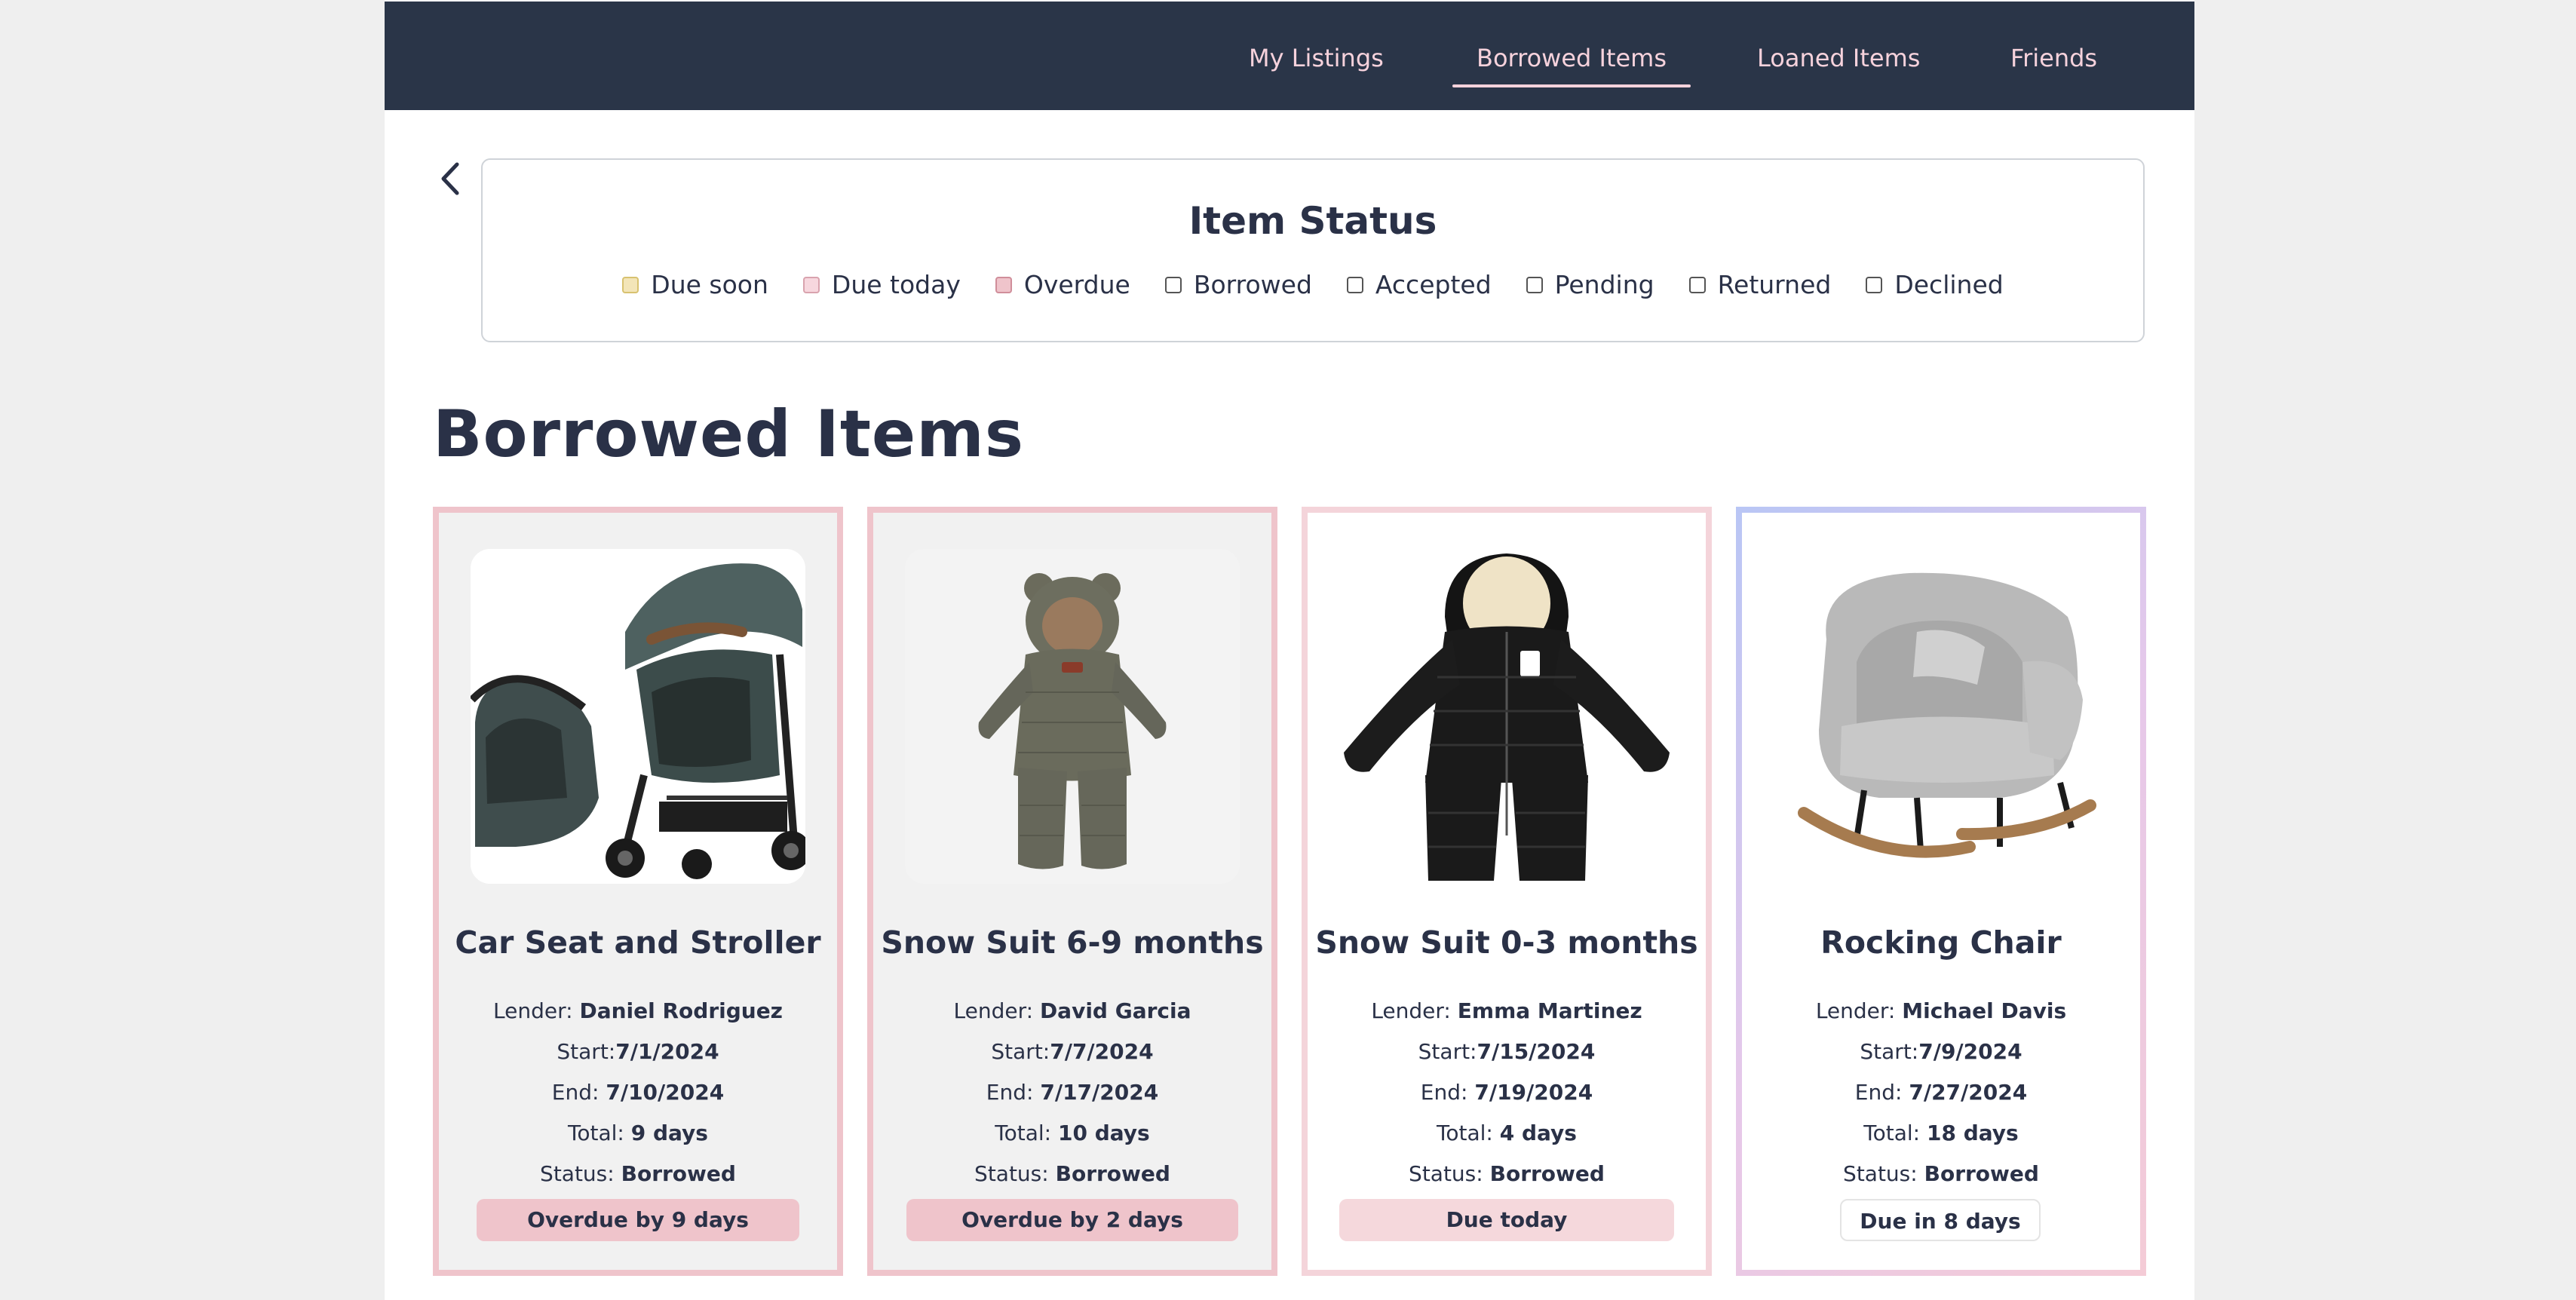 The width and height of the screenshot is (2576, 1300). Describe the element at coordinates (638, 716) in the screenshot. I see `stroller-image` at that location.